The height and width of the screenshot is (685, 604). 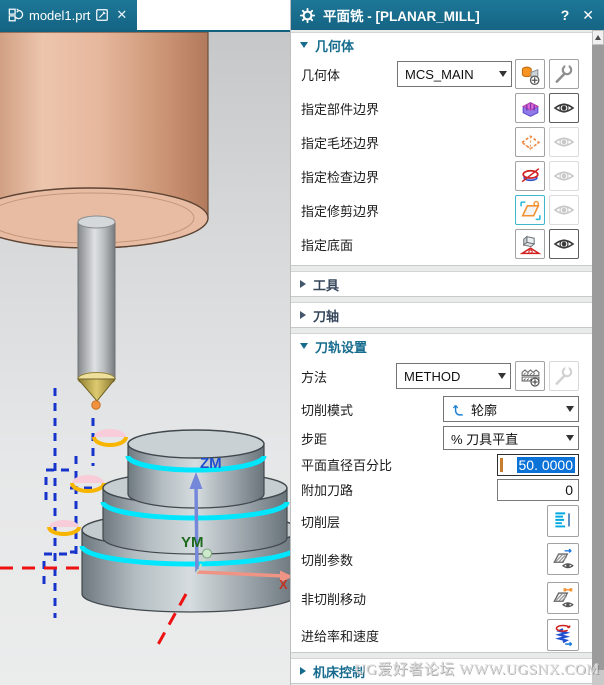 What do you see at coordinates (211, 463) in the screenshot?
I see `axis-label-zm: ZM` at bounding box center [211, 463].